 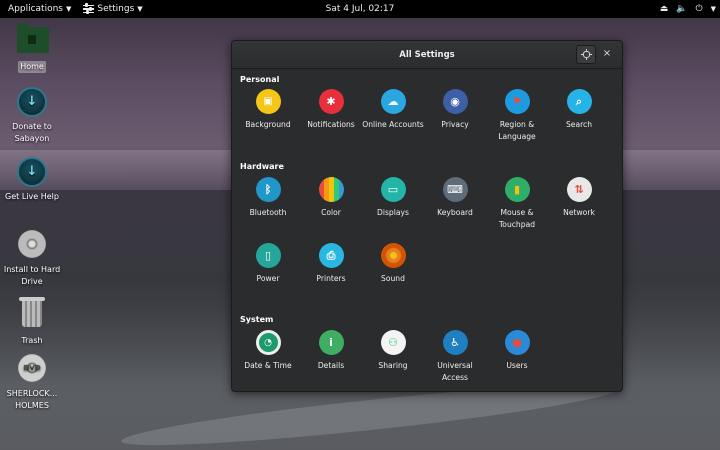 I want to click on desktop-icon-live-help: ↓ Get Live Help, so click(x=32, y=180).